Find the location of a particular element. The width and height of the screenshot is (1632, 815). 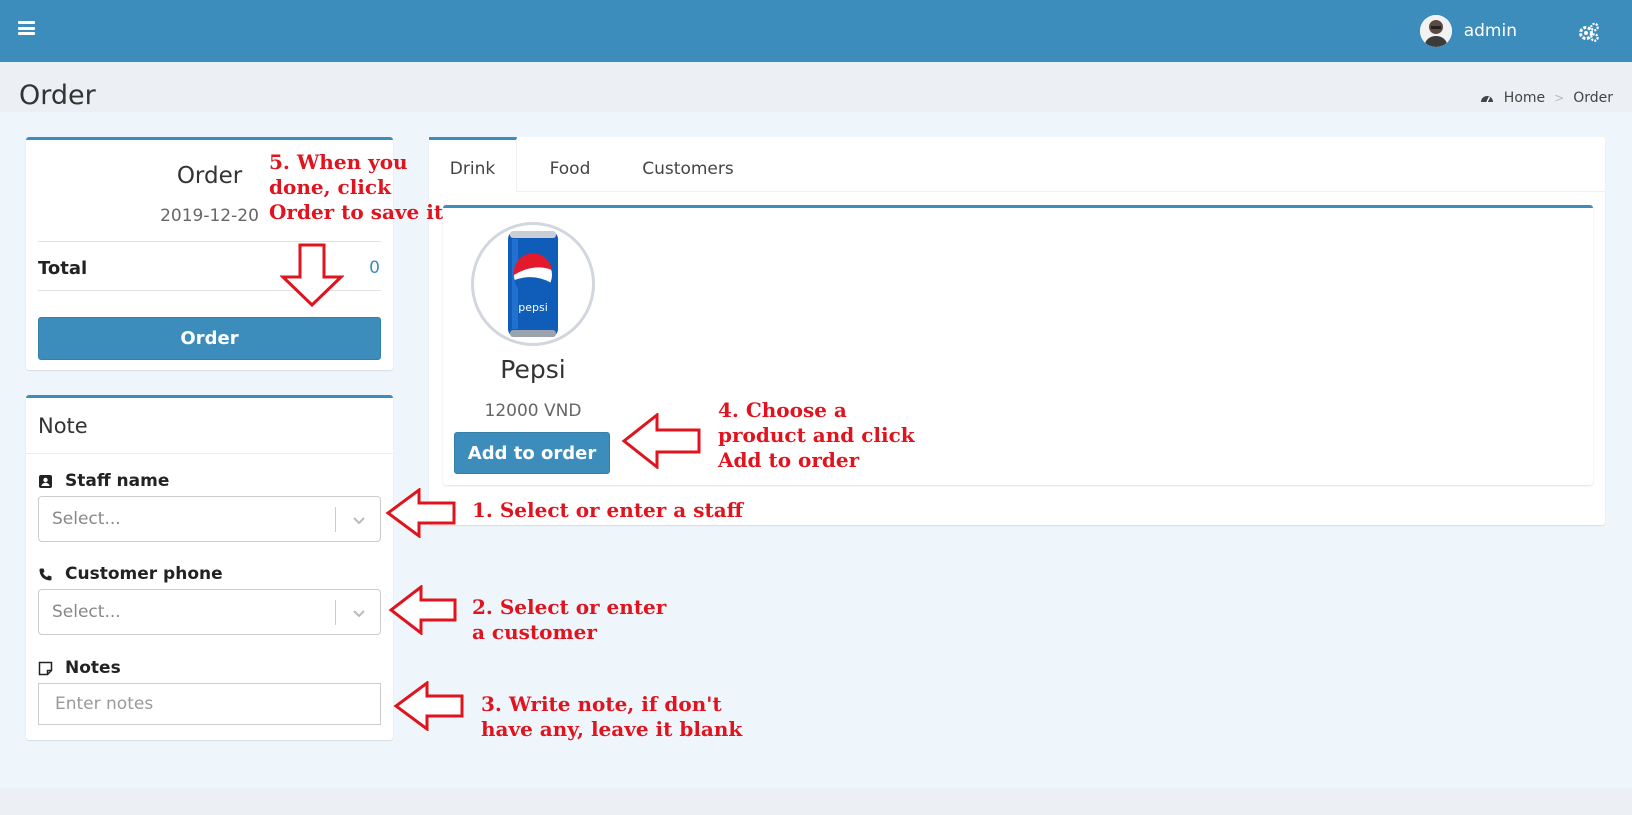

content-header: Order Home > Order is located at coordinates (816, 87).